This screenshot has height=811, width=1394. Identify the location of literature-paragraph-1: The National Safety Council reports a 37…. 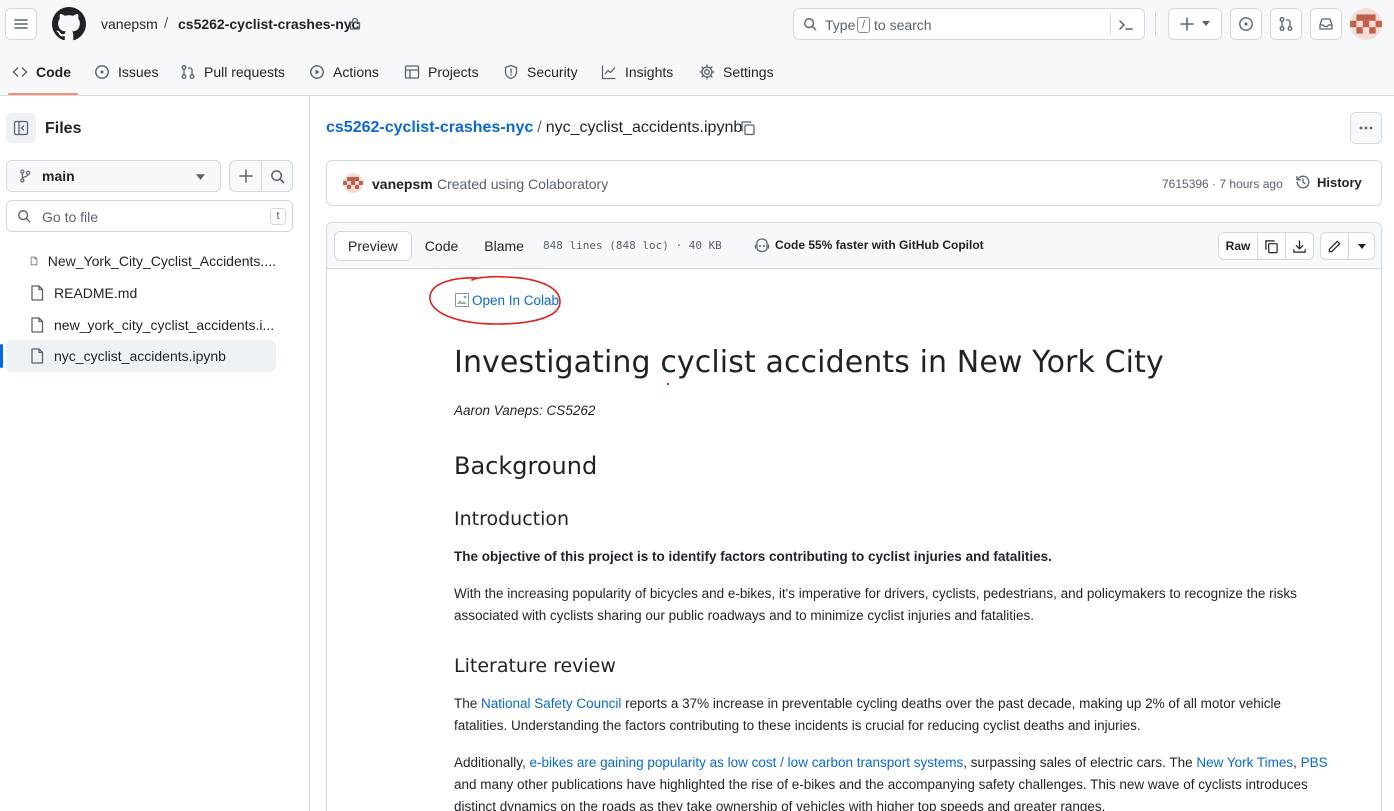
(894, 715).